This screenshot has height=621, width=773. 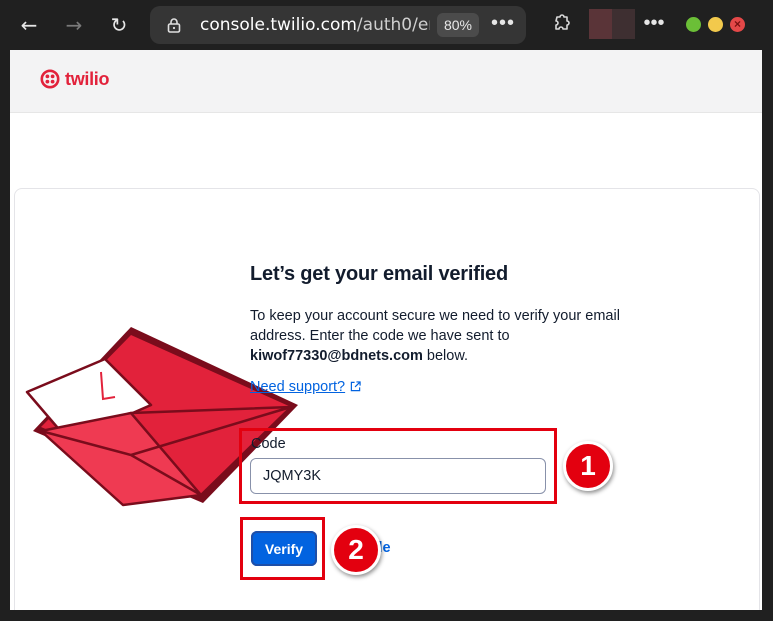 I want to click on profile-avatar, so click(x=612, y=24).